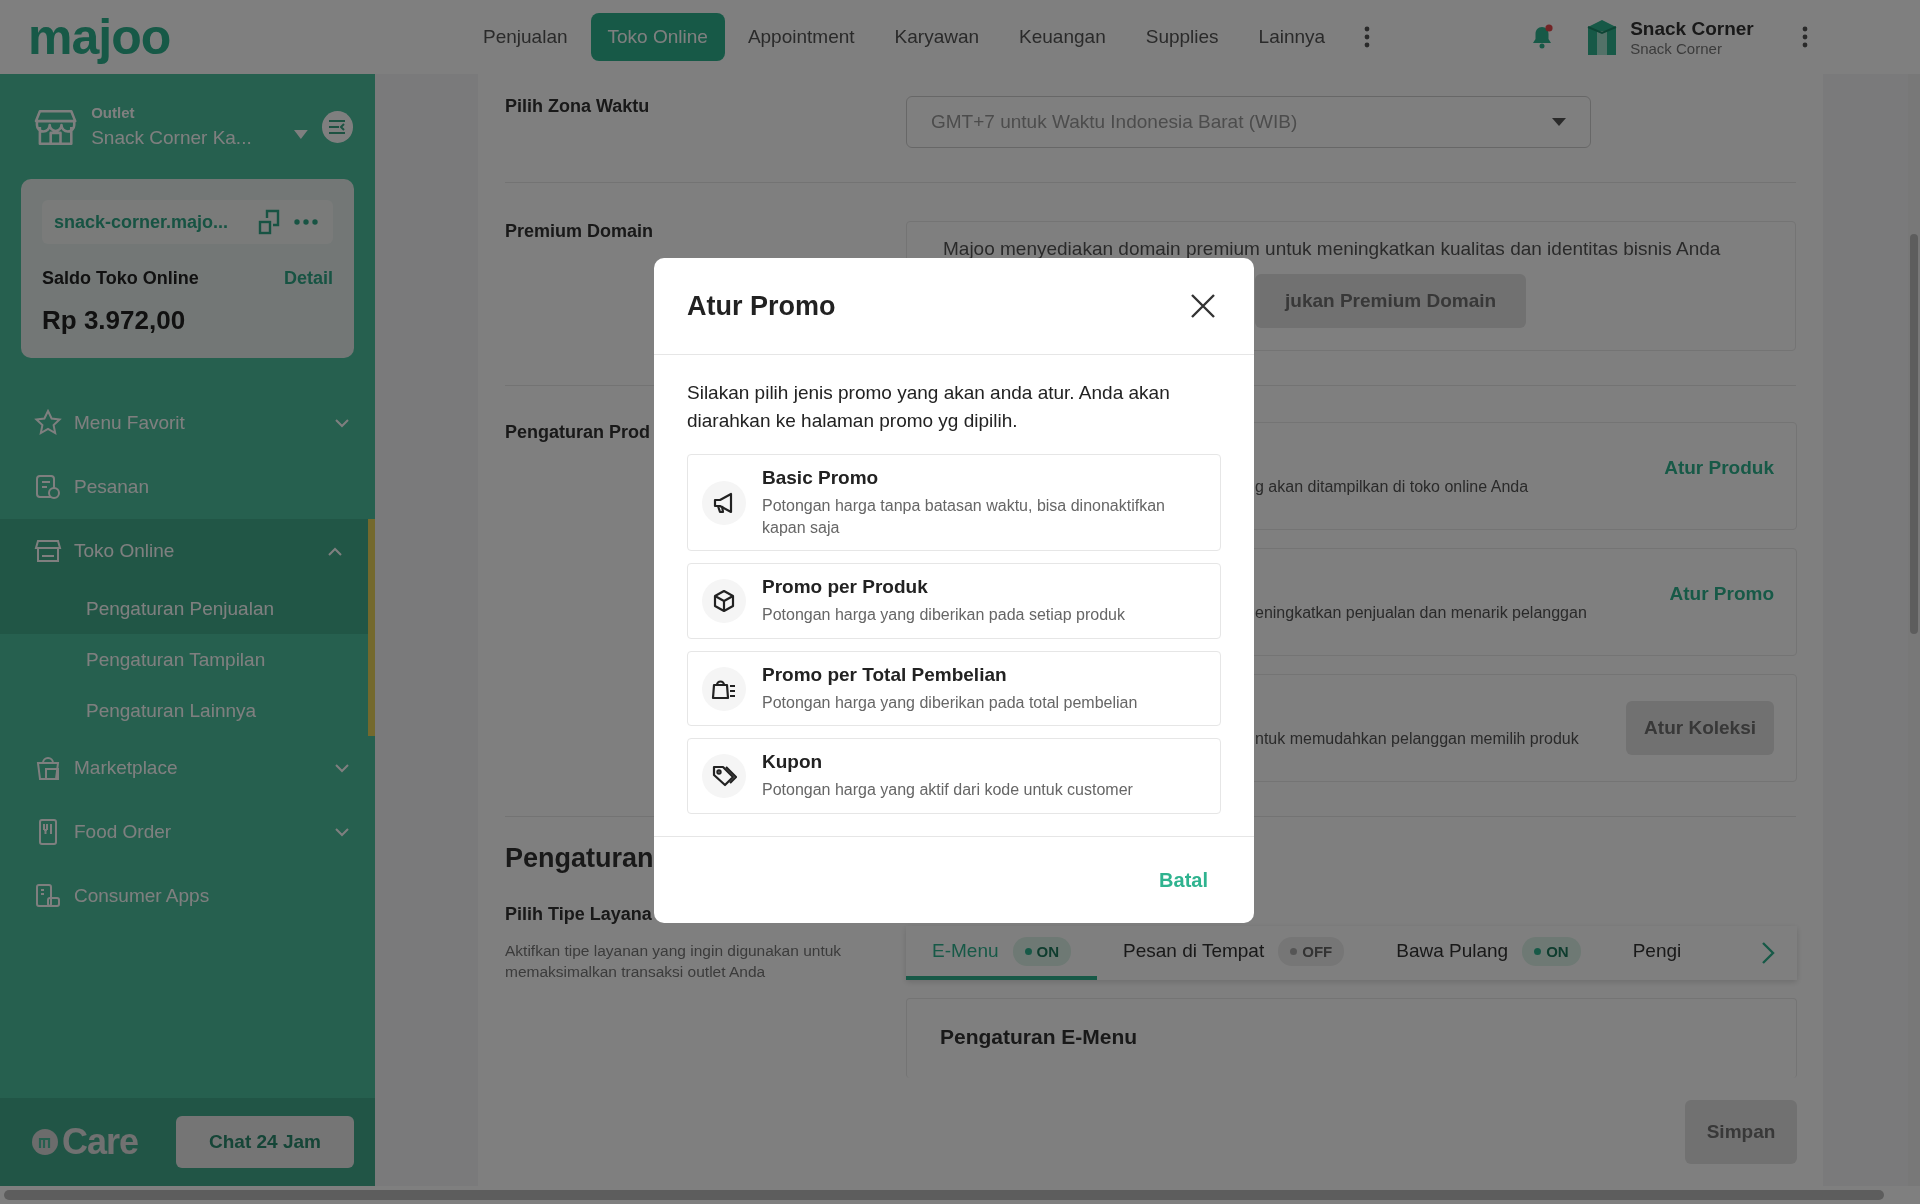 This screenshot has width=1920, height=1204. I want to click on notification-bell-icon, so click(1542, 37).